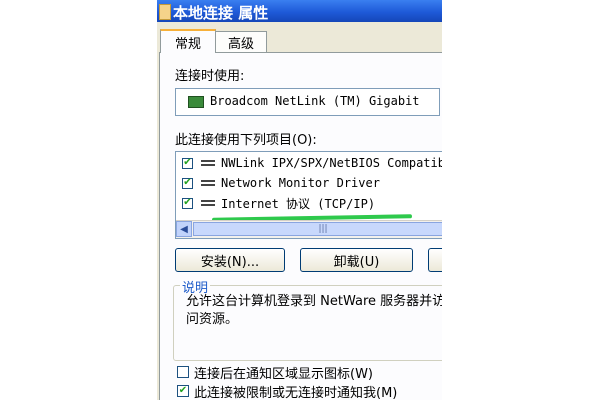 The width and height of the screenshot is (600, 400). Describe the element at coordinates (296, 392) in the screenshot. I see `option-label: 此连接被限制或无连接时通知我(M)` at that location.